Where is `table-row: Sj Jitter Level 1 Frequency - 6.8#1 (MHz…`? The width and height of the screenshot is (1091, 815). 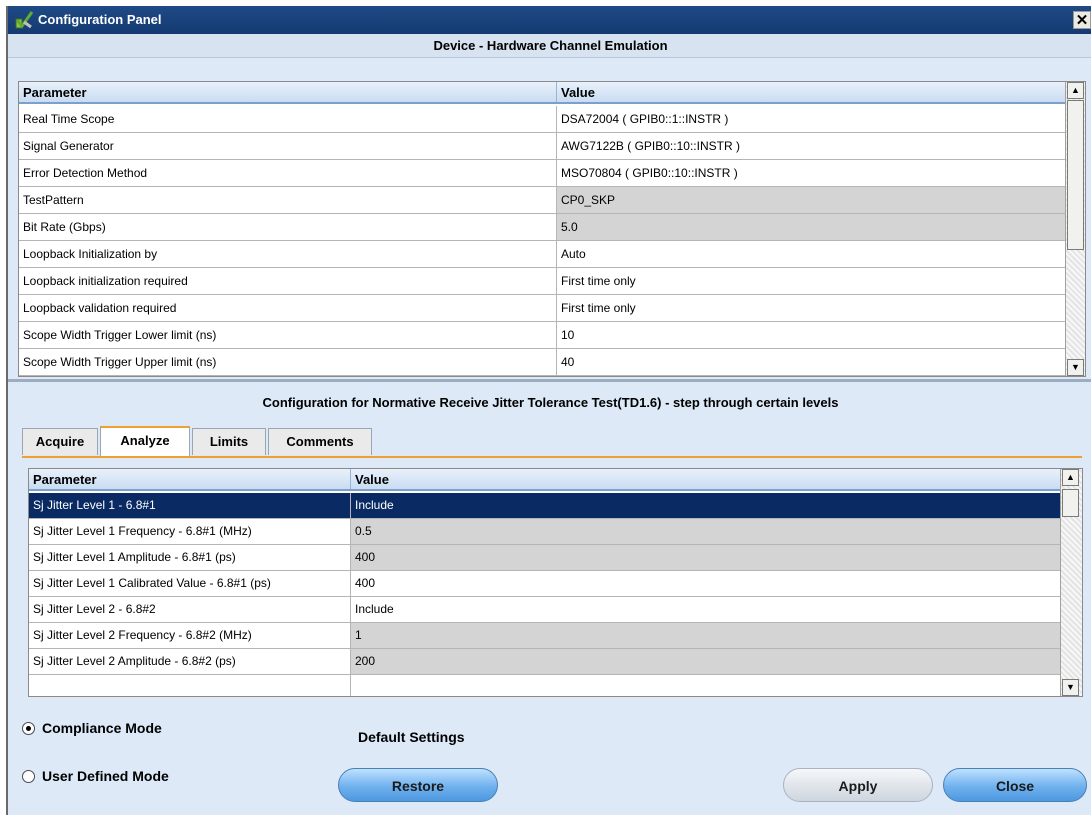
table-row: Sj Jitter Level 1 Frequency - 6.8#1 (MHz… is located at coordinates (545, 532).